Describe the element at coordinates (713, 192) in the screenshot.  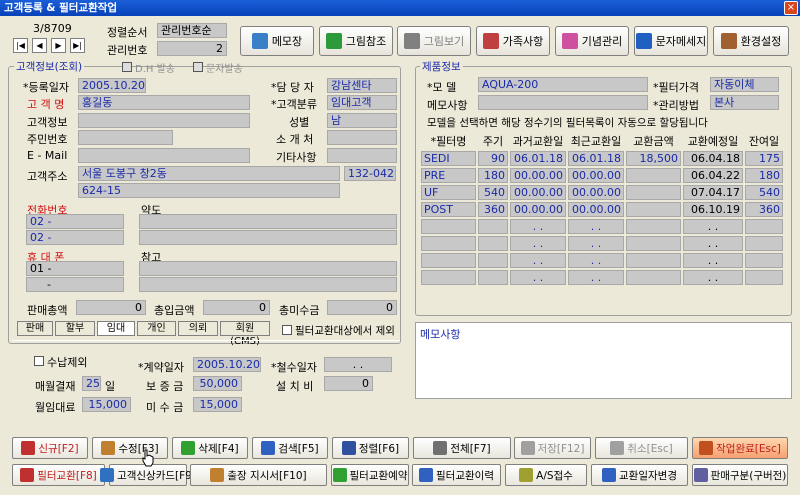
I see `filter-cell: 07.04.17` at that location.